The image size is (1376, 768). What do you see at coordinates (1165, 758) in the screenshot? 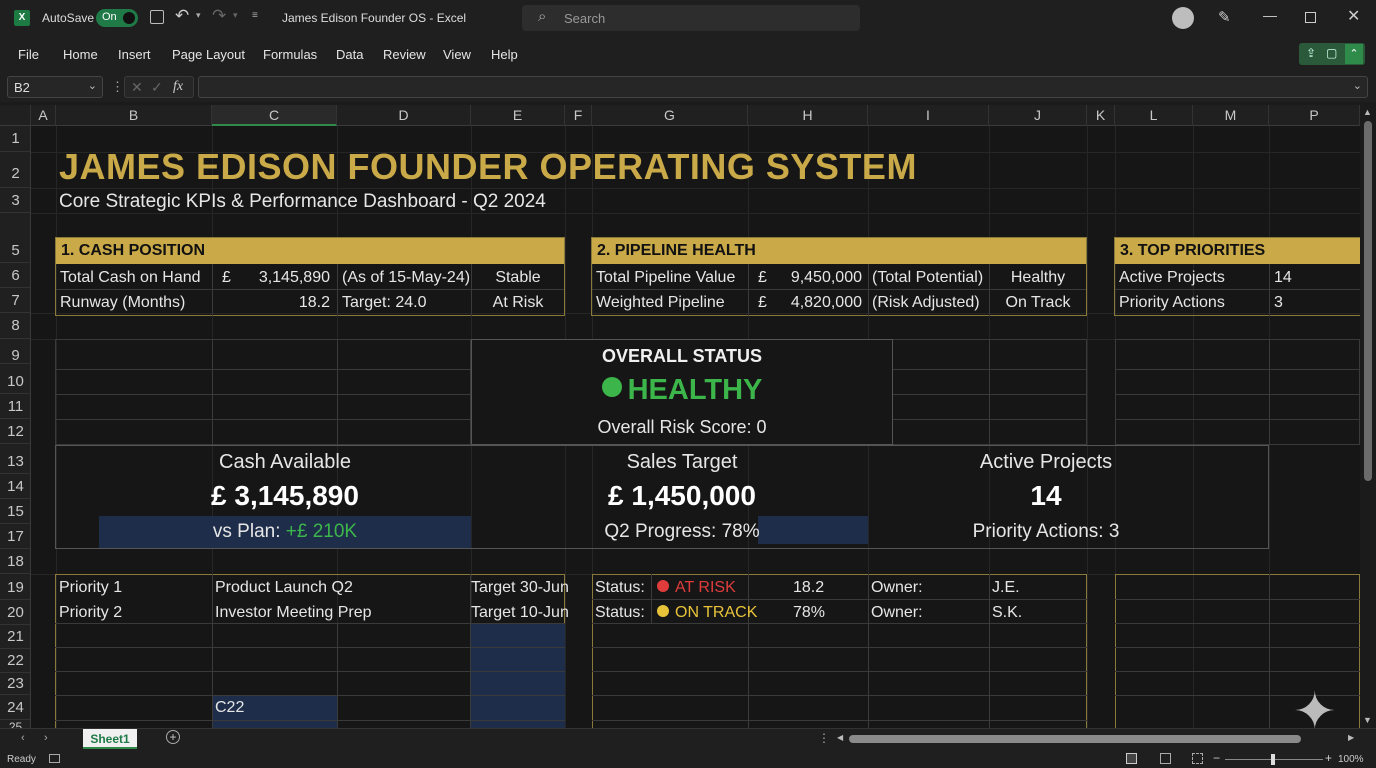
I see `page-layout-view-icon` at bounding box center [1165, 758].